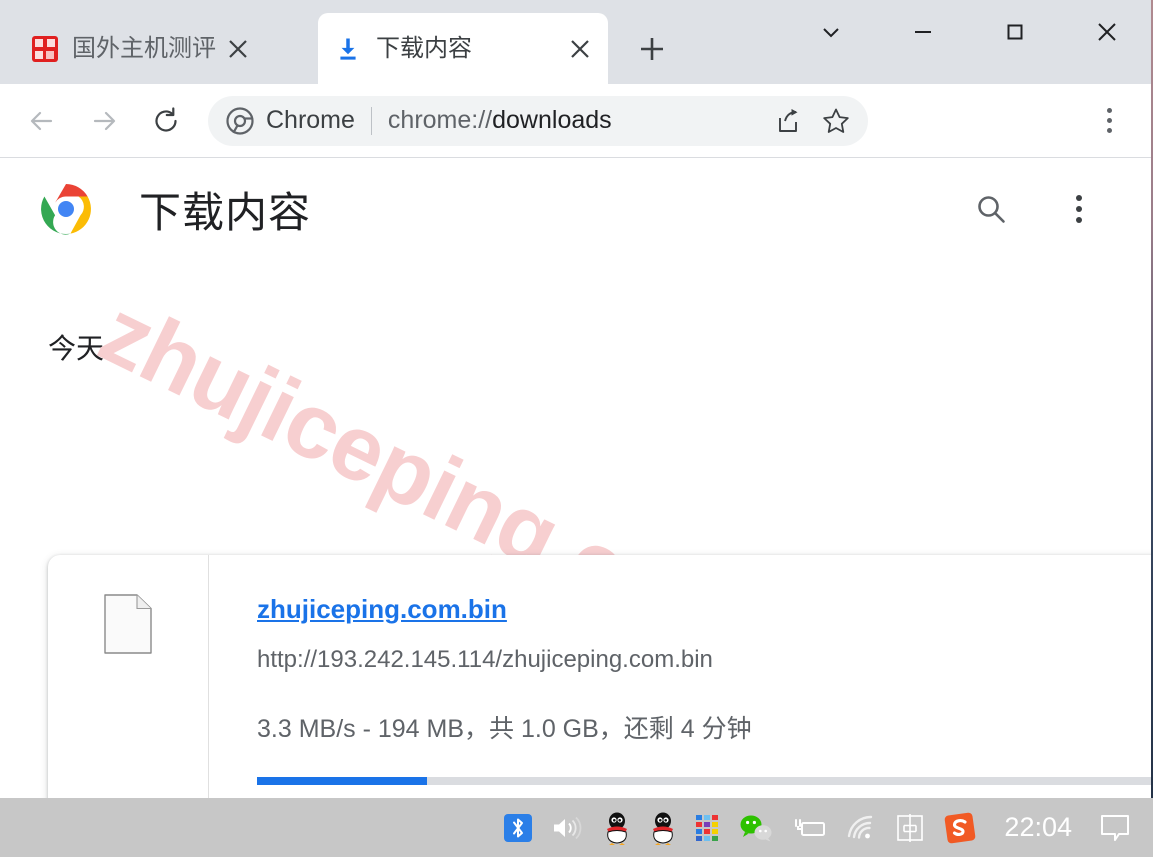 The image size is (1153, 857). I want to click on maximize-button, so click(1015, 32).